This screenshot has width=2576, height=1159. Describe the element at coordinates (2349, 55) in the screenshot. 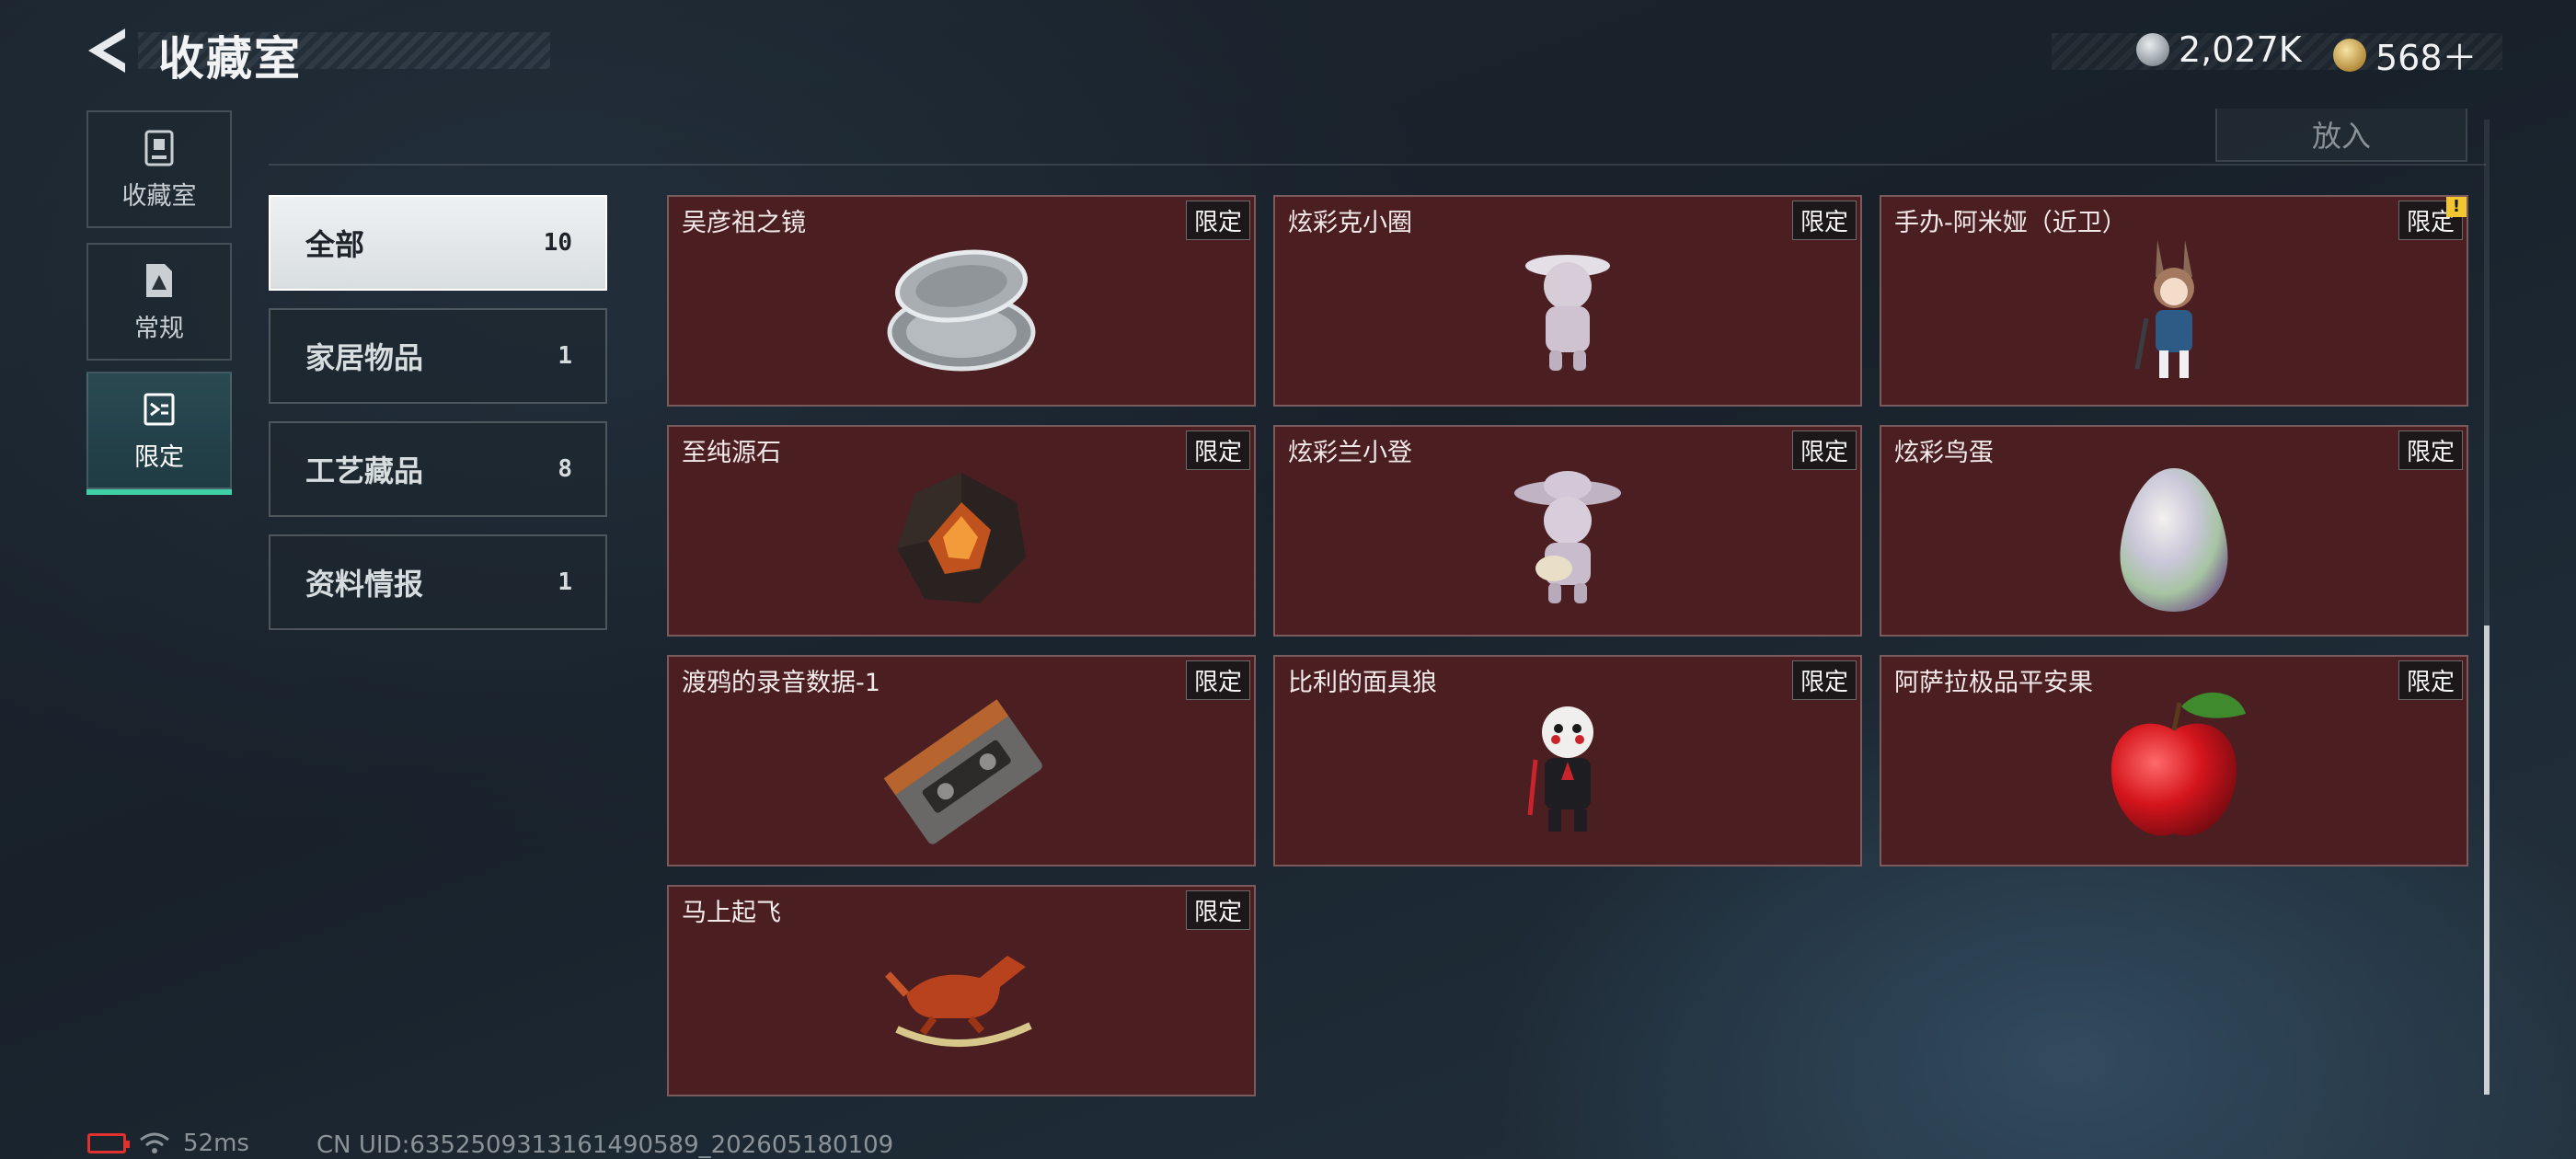

I see `gold-coin-icon` at that location.